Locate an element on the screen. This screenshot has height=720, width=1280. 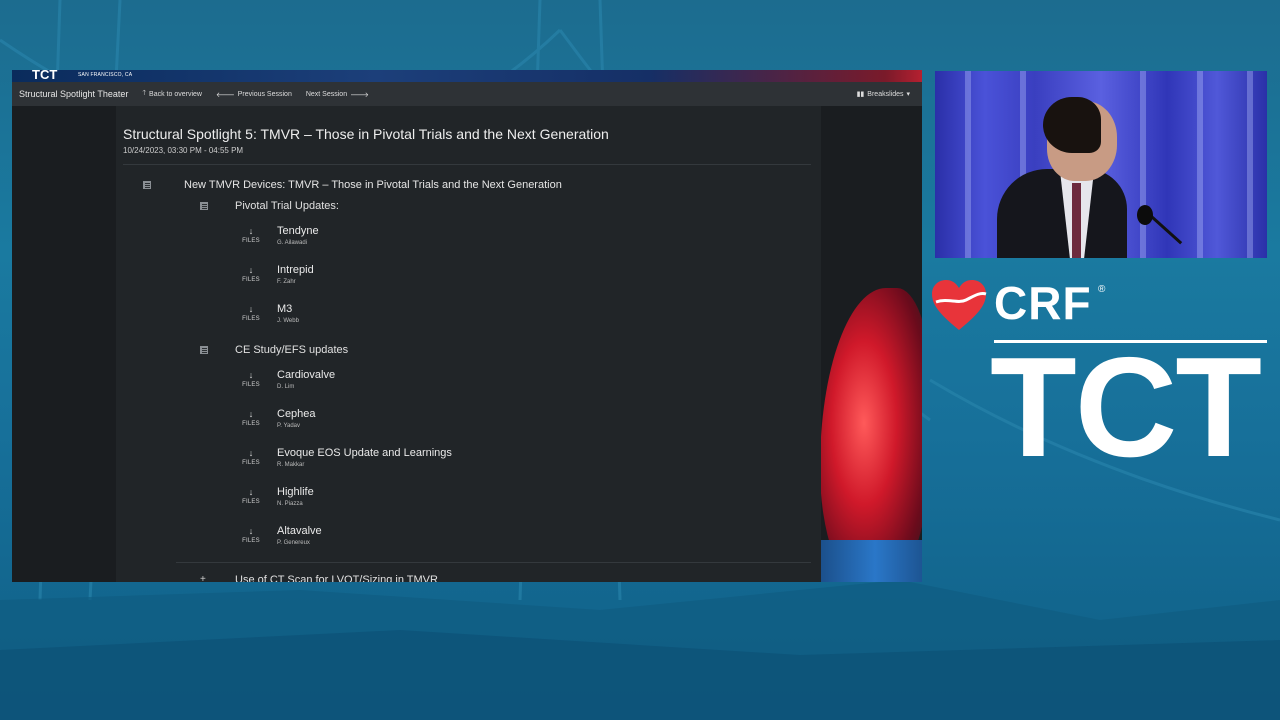
back-to-overview-link: 🡑 Back to overview is located at coordinates (172, 94).